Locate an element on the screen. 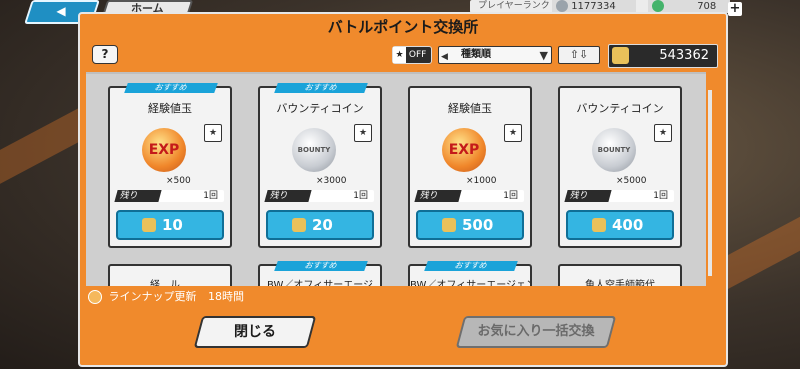  exchange-button: 10 is located at coordinates (170, 225).